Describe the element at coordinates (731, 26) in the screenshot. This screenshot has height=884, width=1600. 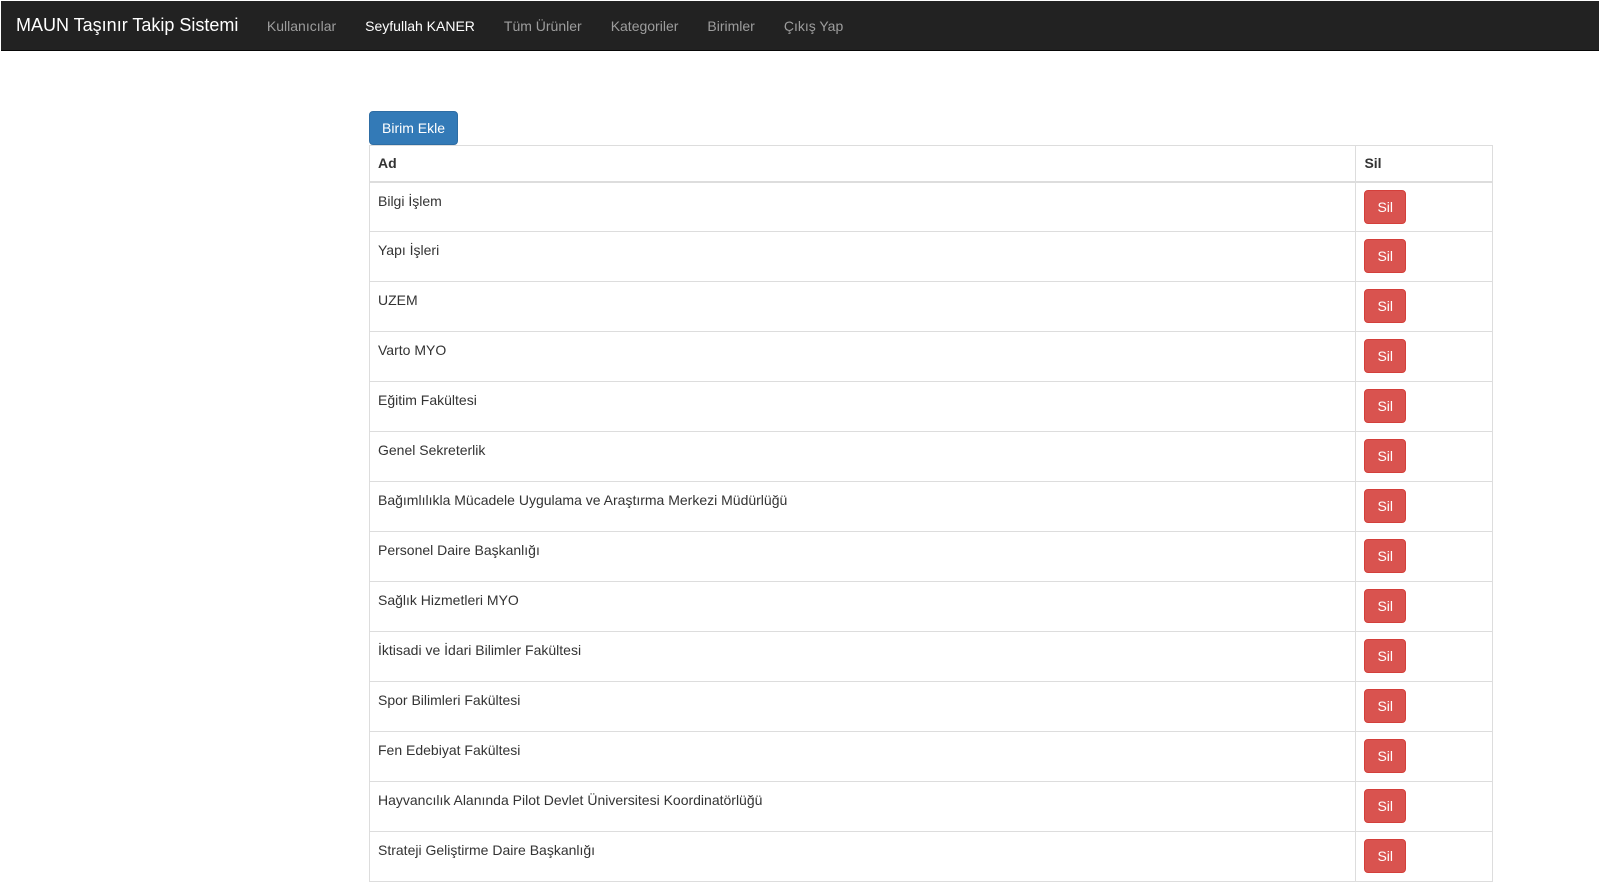
I see `nav-item-birimler: Birimler` at that location.